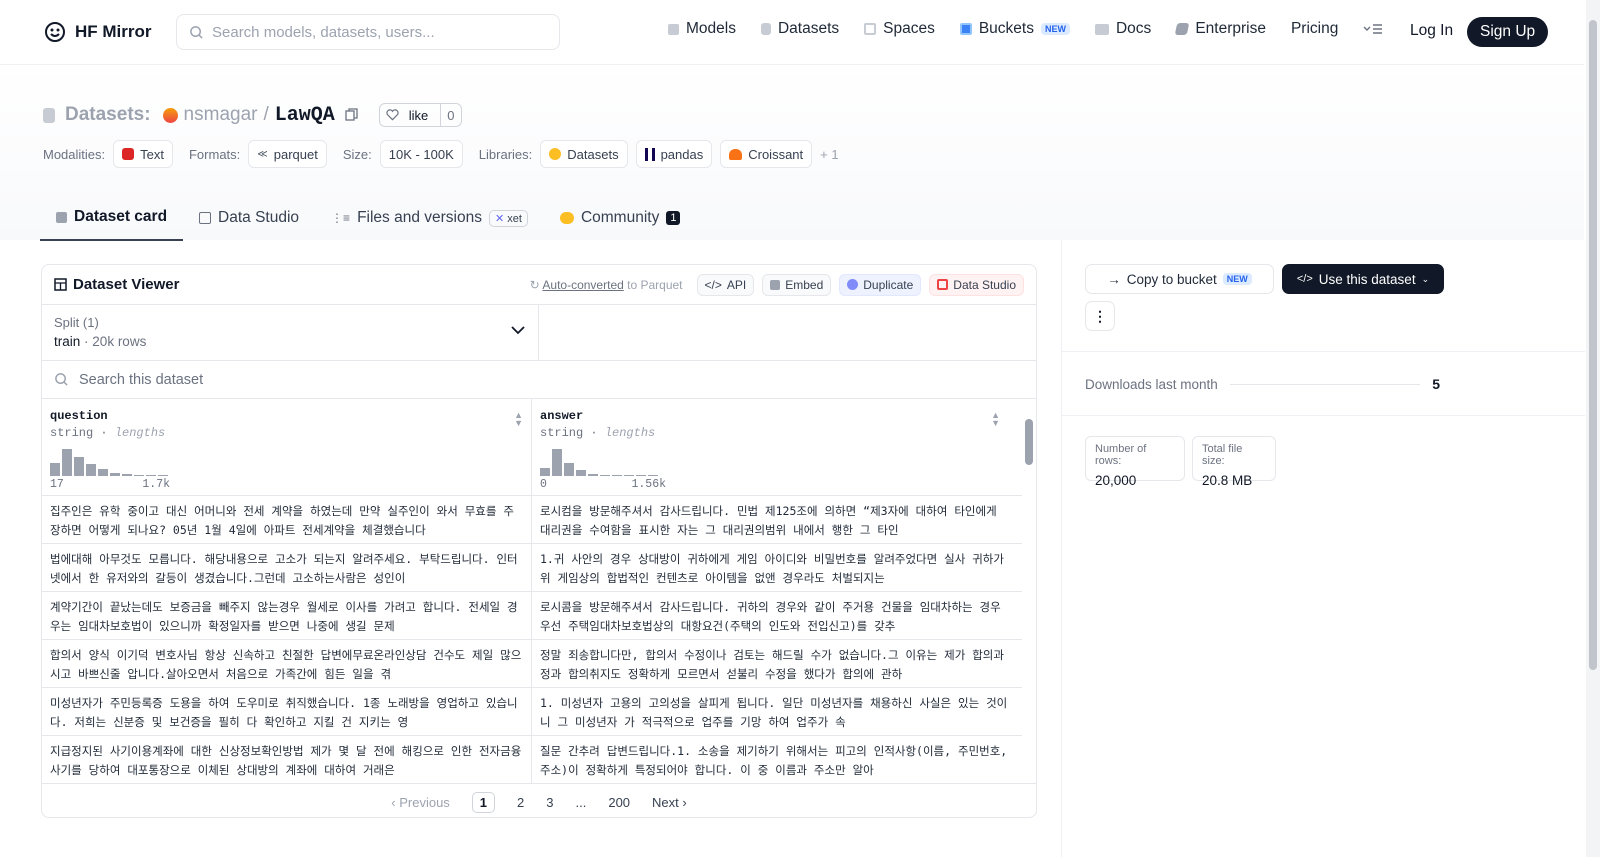 This screenshot has width=1600, height=857. What do you see at coordinates (429, 218) in the screenshot?
I see `tab-files: ⋮≡ Files and versions ✕ xet` at bounding box center [429, 218].